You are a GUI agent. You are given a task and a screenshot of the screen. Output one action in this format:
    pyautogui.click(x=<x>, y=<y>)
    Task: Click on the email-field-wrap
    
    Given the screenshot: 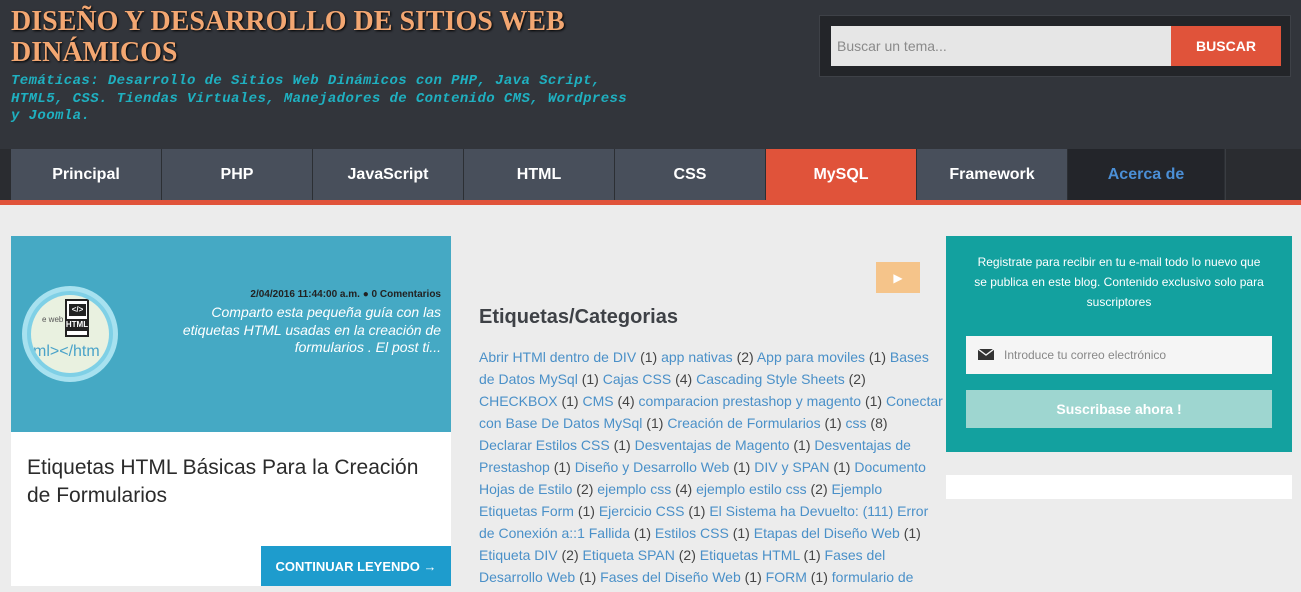 What is the action you would take?
    pyautogui.click(x=1119, y=355)
    